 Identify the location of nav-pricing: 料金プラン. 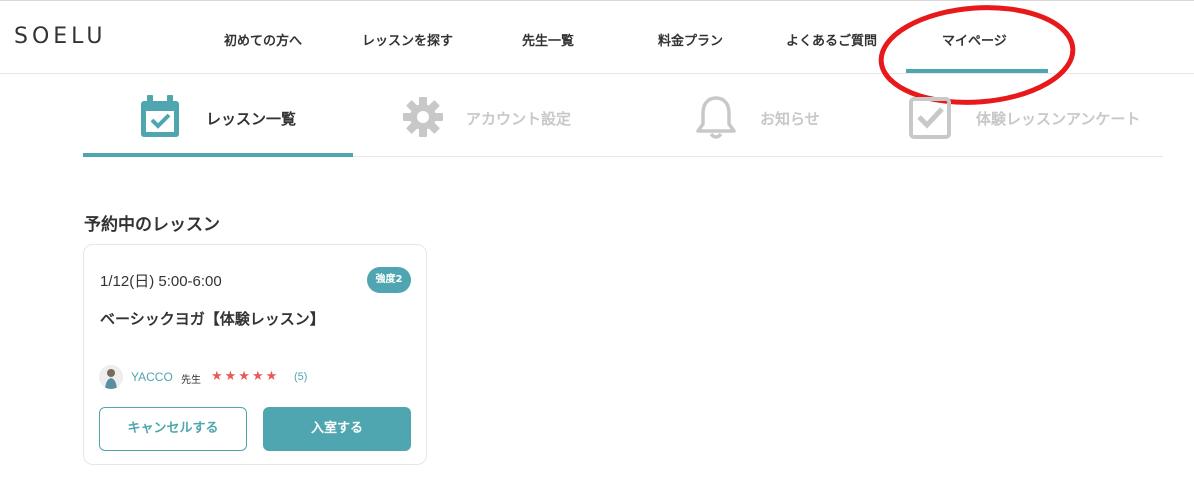
(690, 39).